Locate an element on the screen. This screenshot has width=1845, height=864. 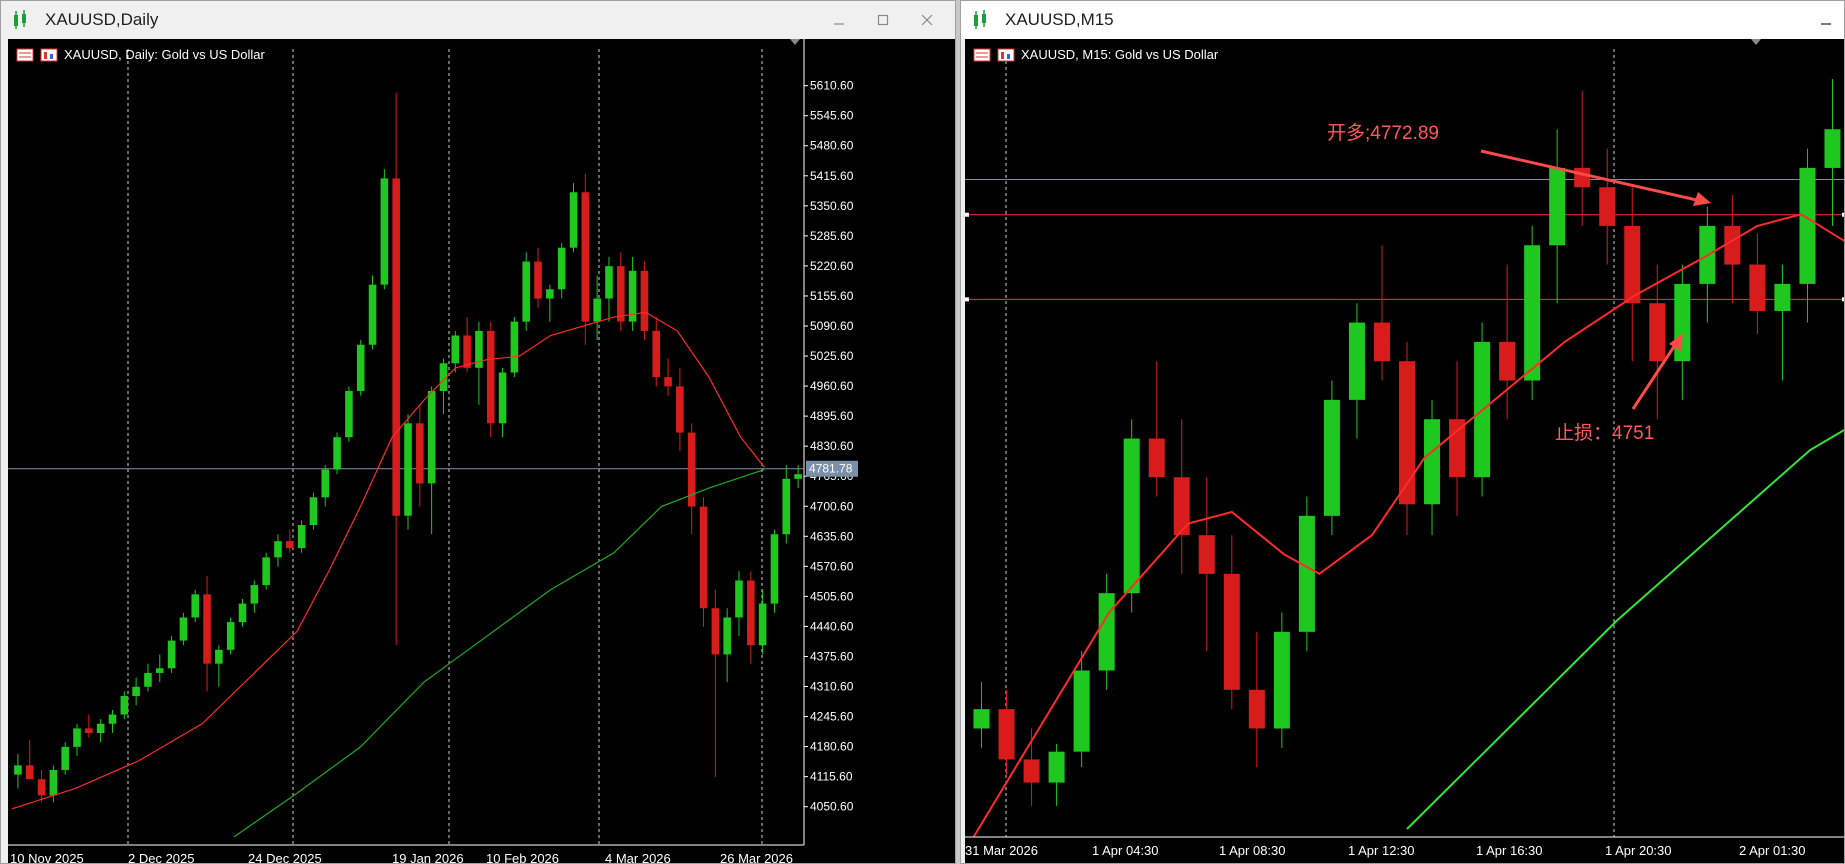
window-titlebar: XAUUSD,M15 is located at coordinates (1402, 20).